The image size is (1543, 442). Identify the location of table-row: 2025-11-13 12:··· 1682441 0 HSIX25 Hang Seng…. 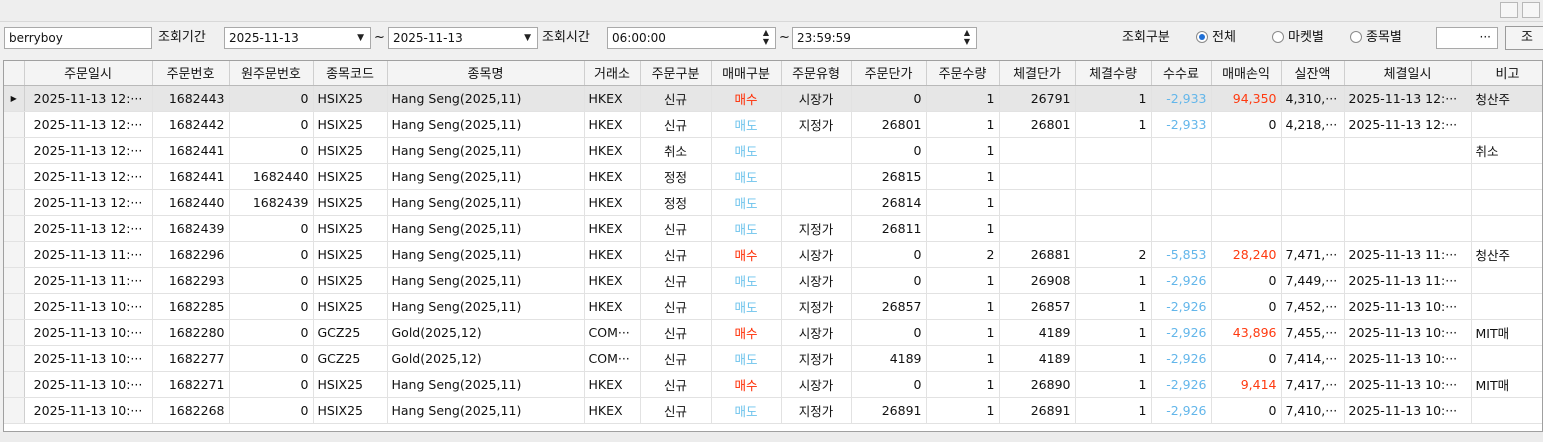
(773, 150).